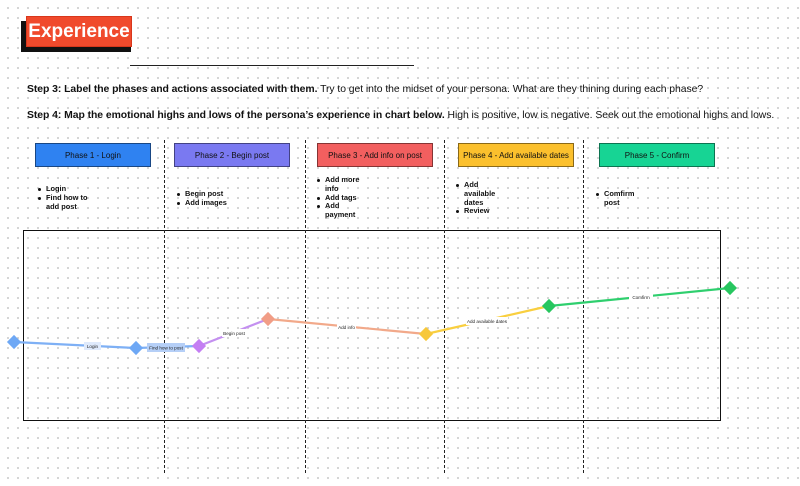 Image resolution: width=800 pixels, height=486 pixels. What do you see at coordinates (268, 319) in the screenshot?
I see `marker-begin-post` at bounding box center [268, 319].